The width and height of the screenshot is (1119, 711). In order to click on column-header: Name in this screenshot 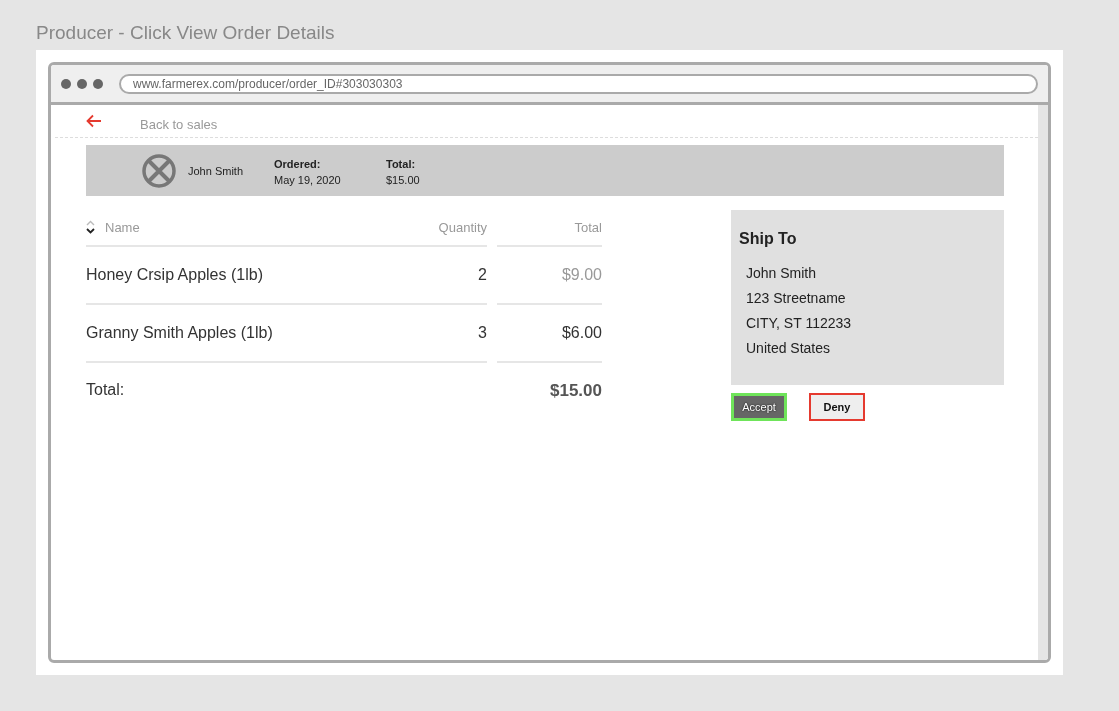, I will do `click(122, 227)`.